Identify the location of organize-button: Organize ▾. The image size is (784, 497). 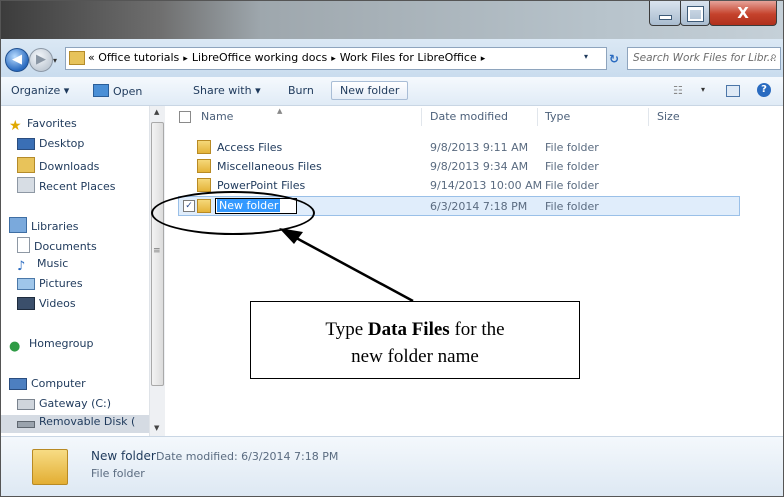
(40, 90).